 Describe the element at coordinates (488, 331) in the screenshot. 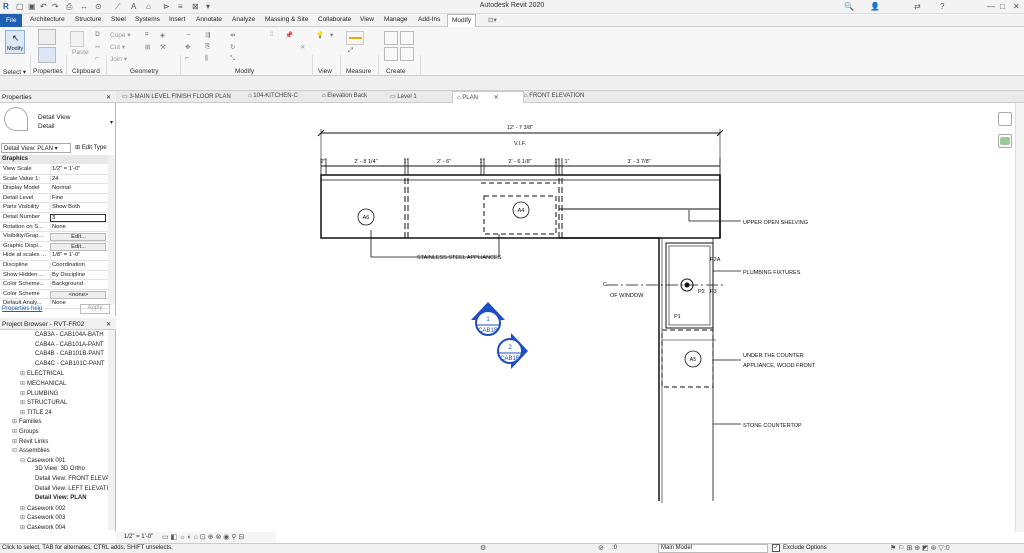

I see `callout-1-ref: CAB1B` at that location.